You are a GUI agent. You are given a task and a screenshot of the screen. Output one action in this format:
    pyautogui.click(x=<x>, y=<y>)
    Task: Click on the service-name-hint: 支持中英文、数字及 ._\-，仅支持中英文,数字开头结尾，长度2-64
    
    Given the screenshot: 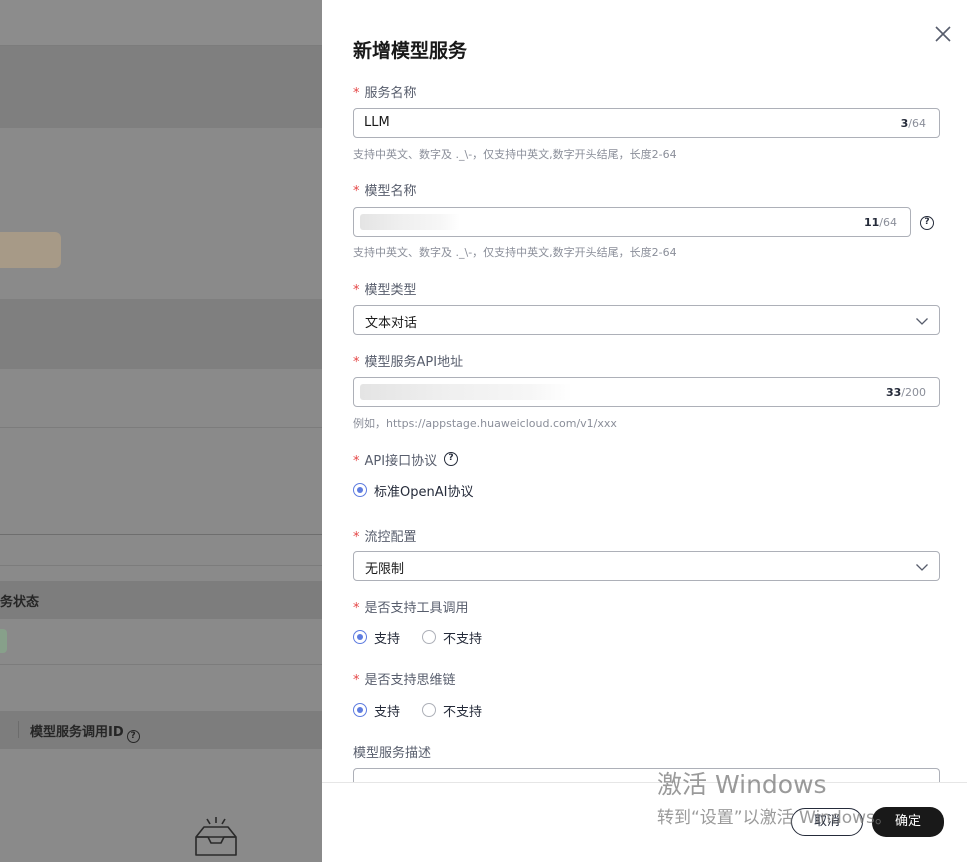 What is the action you would take?
    pyautogui.click(x=515, y=154)
    